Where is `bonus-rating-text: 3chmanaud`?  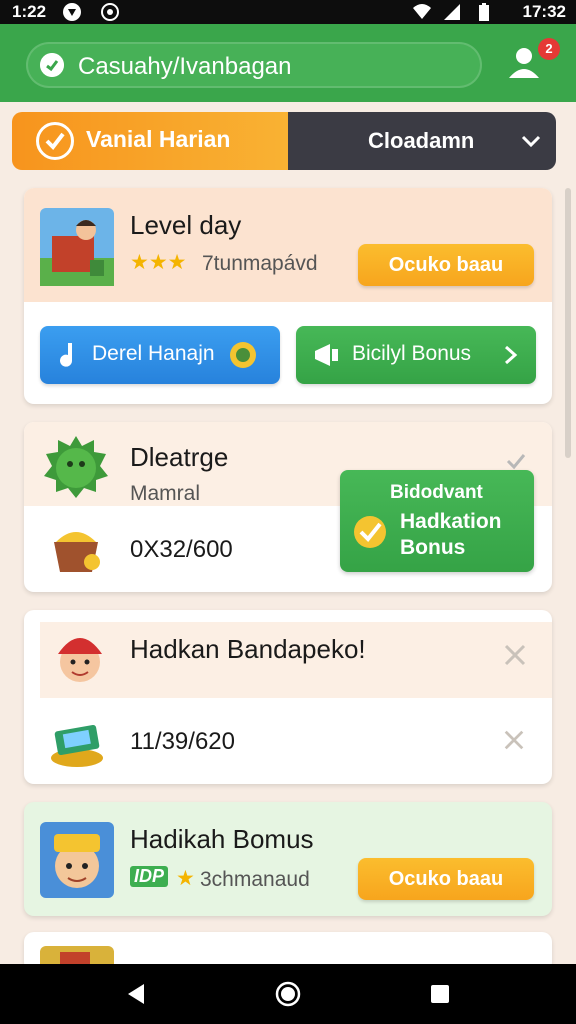 bonus-rating-text: 3chmanaud is located at coordinates (255, 879).